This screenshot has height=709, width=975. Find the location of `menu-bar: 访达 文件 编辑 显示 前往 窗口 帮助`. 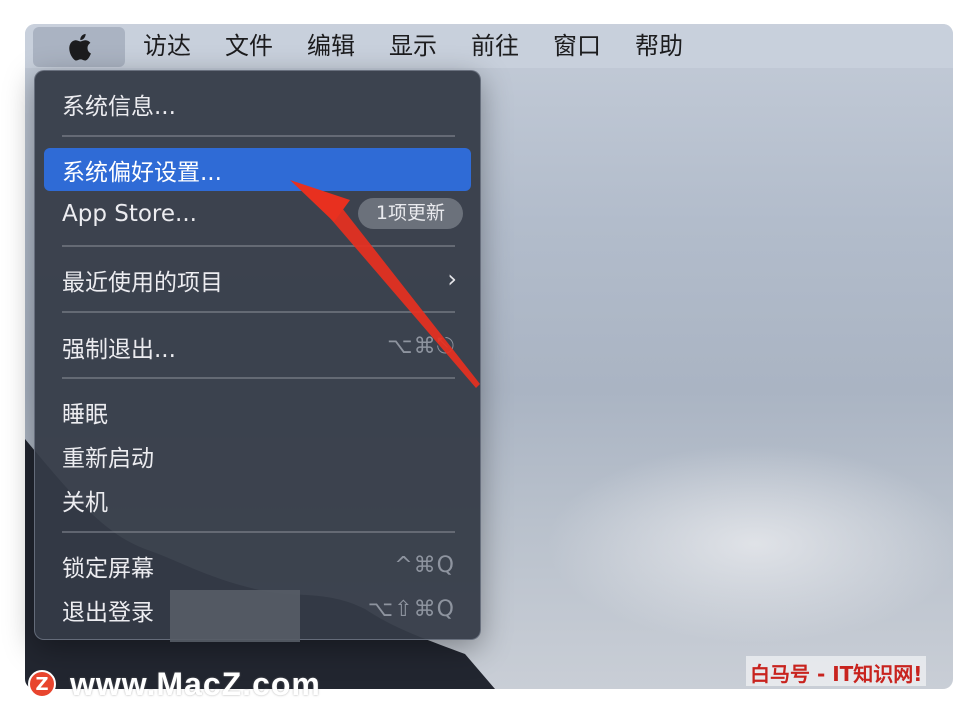

menu-bar: 访达 文件 编辑 显示 前往 窗口 帮助 is located at coordinates (489, 46).